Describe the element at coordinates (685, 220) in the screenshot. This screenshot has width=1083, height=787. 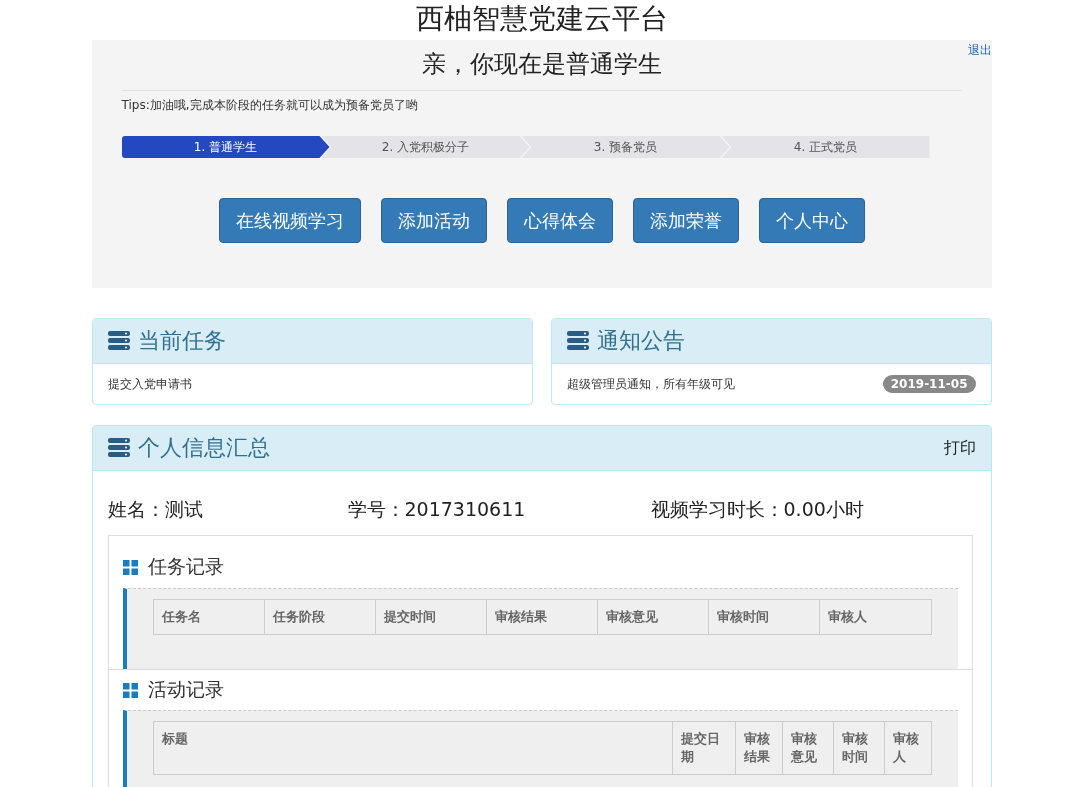
I see `action-button: 添加荣誉` at that location.